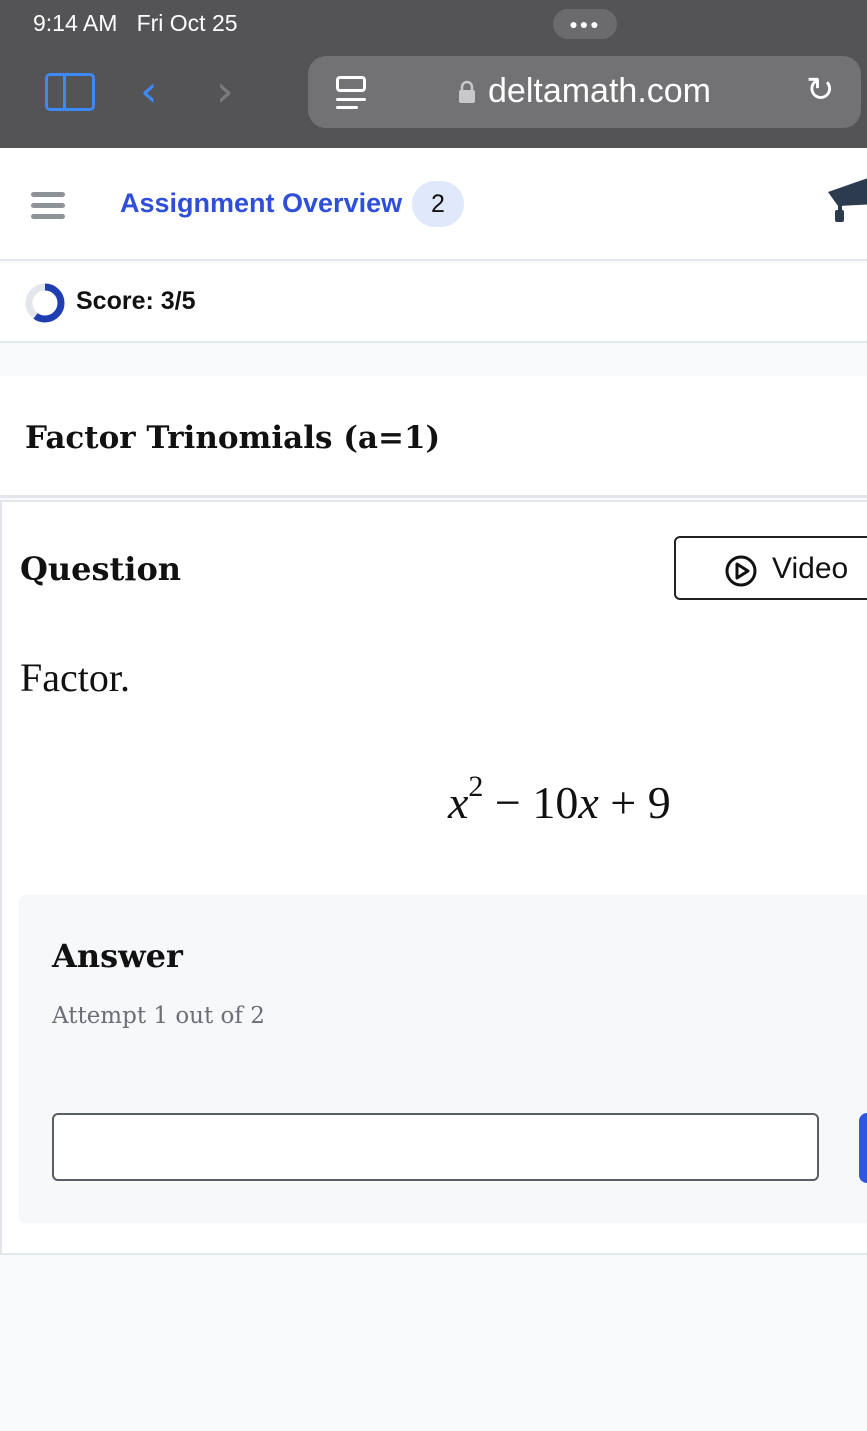 The width and height of the screenshot is (867, 1431). I want to click on score-progress-ring, so click(45, 303).